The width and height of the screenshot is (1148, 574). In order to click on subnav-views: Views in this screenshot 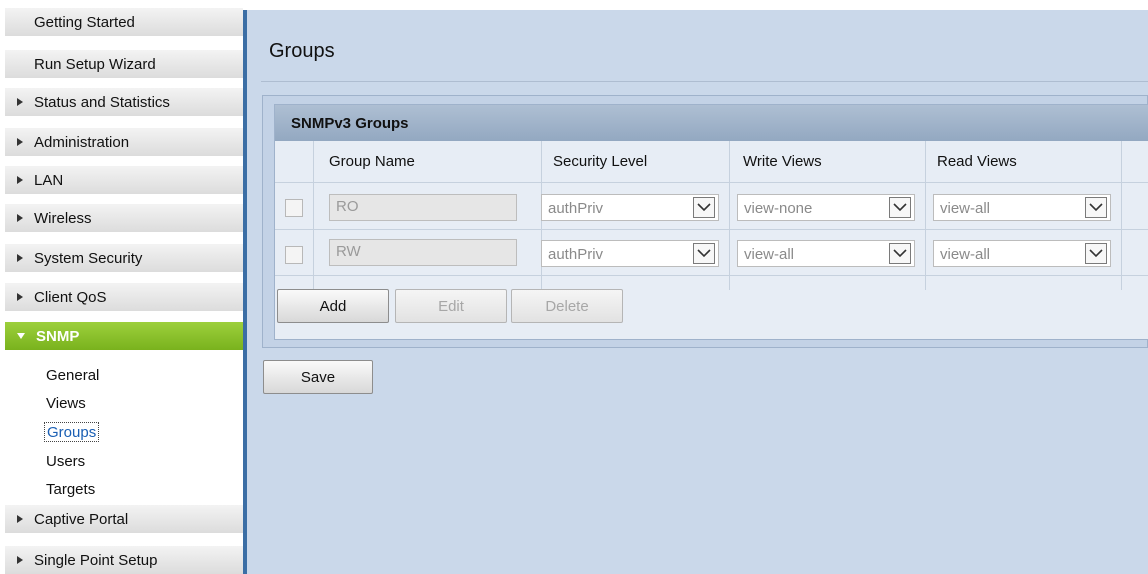, I will do `click(66, 404)`.